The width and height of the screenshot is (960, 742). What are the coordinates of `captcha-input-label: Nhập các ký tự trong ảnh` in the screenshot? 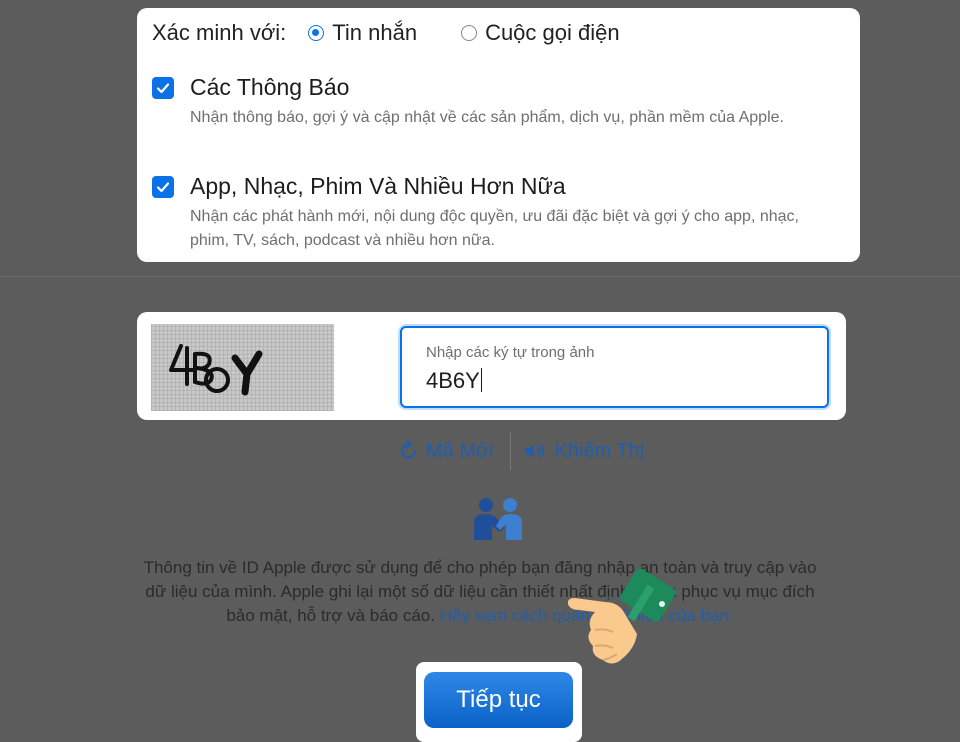 It's located at (510, 352).